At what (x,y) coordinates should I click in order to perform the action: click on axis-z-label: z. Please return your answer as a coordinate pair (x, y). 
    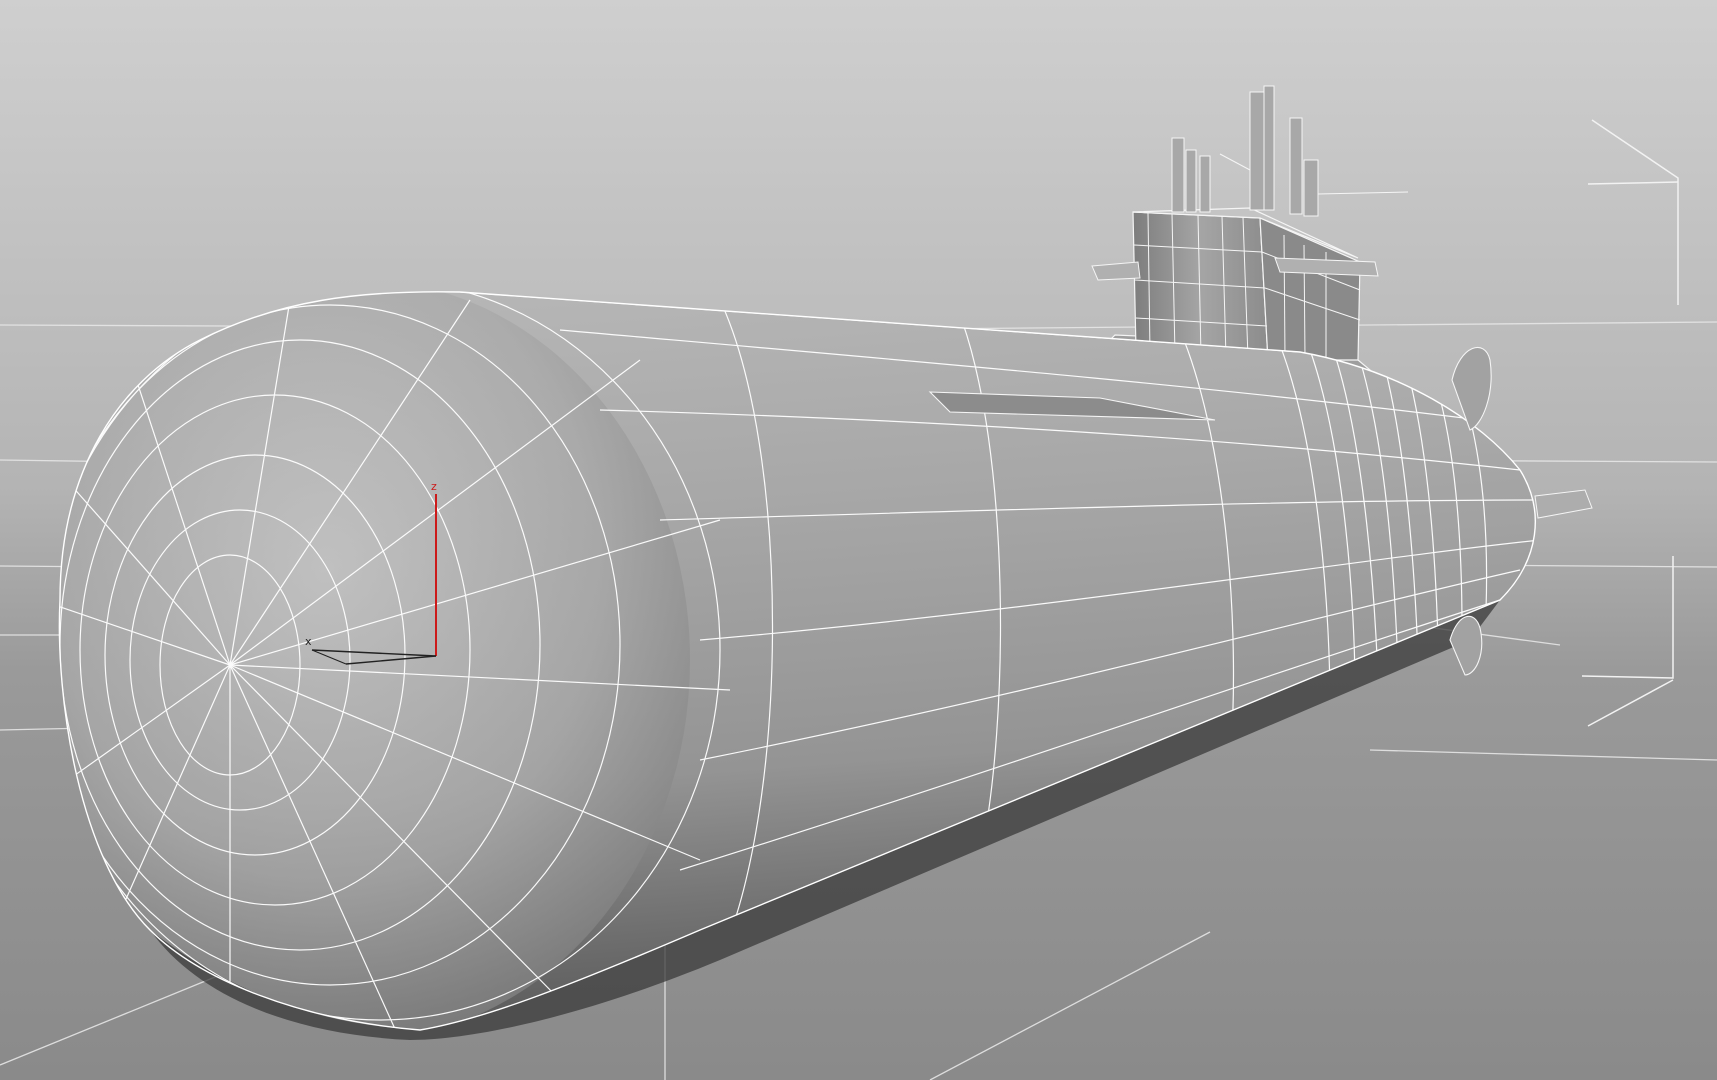
    Looking at the image, I should click on (434, 486).